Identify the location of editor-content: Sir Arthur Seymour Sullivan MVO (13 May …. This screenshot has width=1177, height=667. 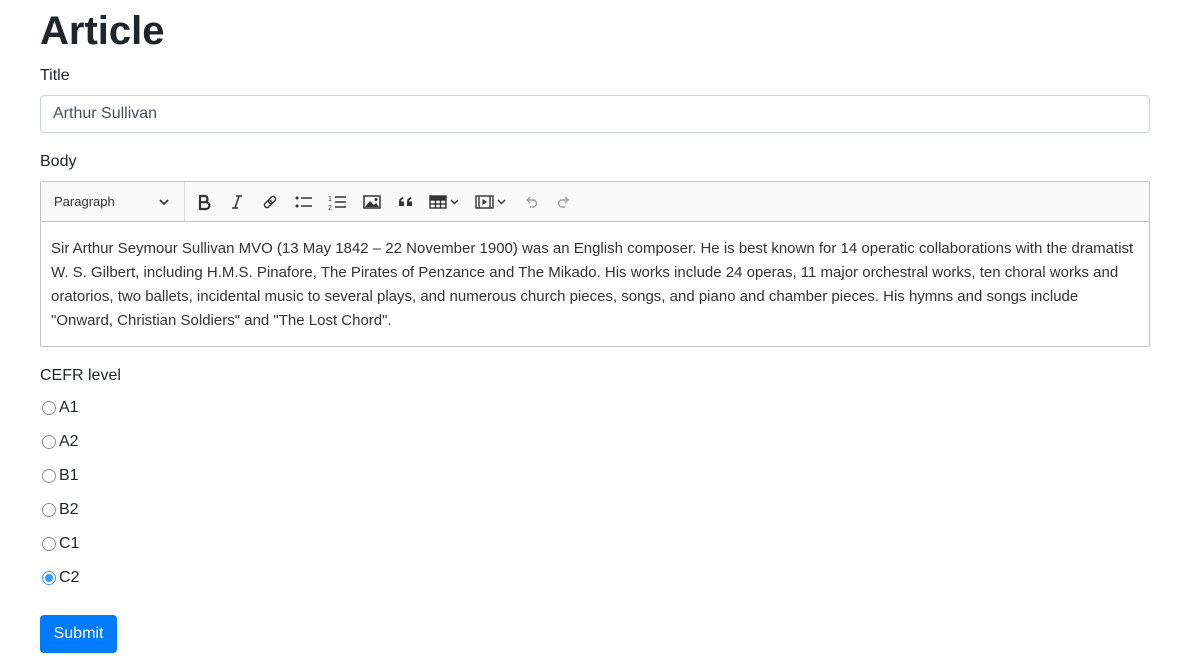
(595, 285).